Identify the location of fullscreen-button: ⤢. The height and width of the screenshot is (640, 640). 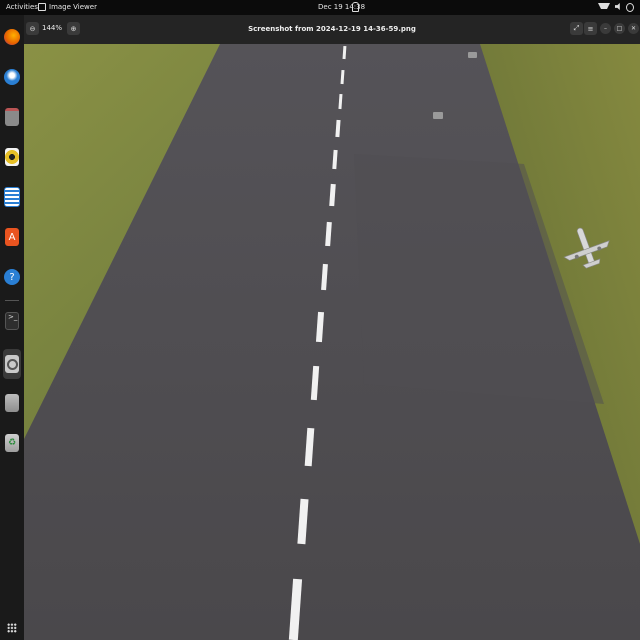
(576, 28).